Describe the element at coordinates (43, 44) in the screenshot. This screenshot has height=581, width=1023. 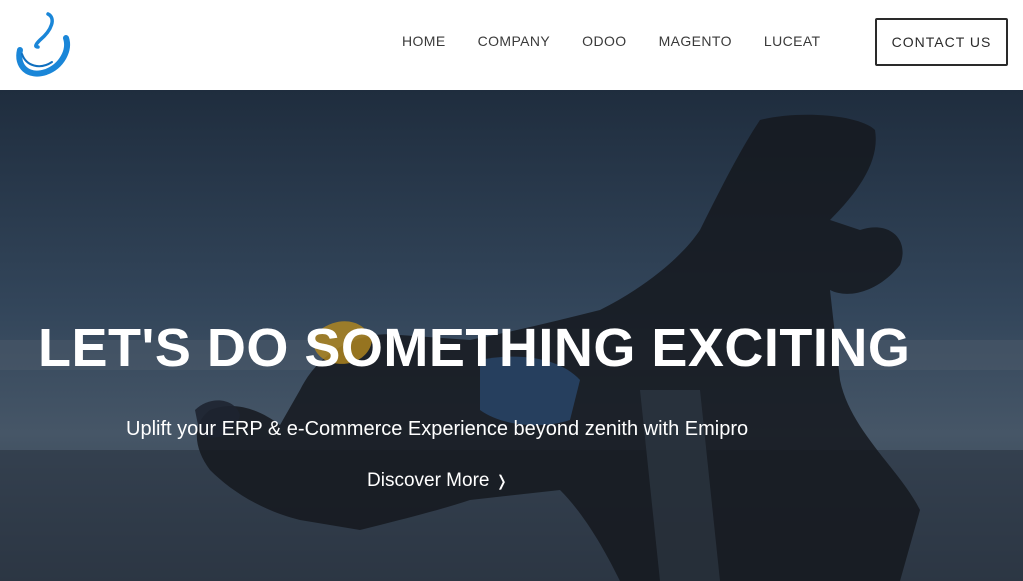
I see `emipro-logo-icon` at that location.